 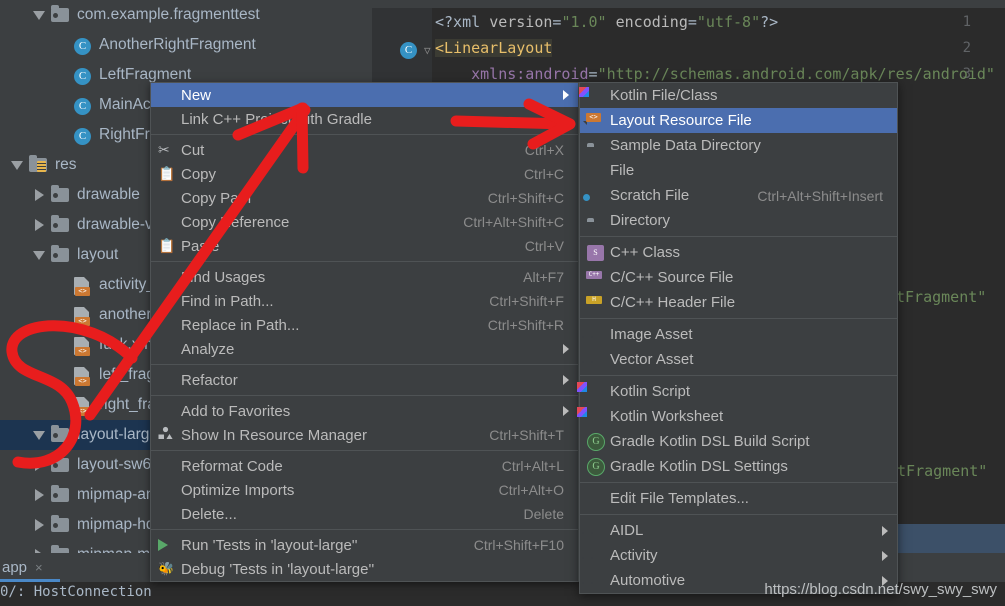 What do you see at coordinates (820, 195) in the screenshot?
I see `menu-item-shortcut: Ctrl+Alt+Shift+Insert` at bounding box center [820, 195].